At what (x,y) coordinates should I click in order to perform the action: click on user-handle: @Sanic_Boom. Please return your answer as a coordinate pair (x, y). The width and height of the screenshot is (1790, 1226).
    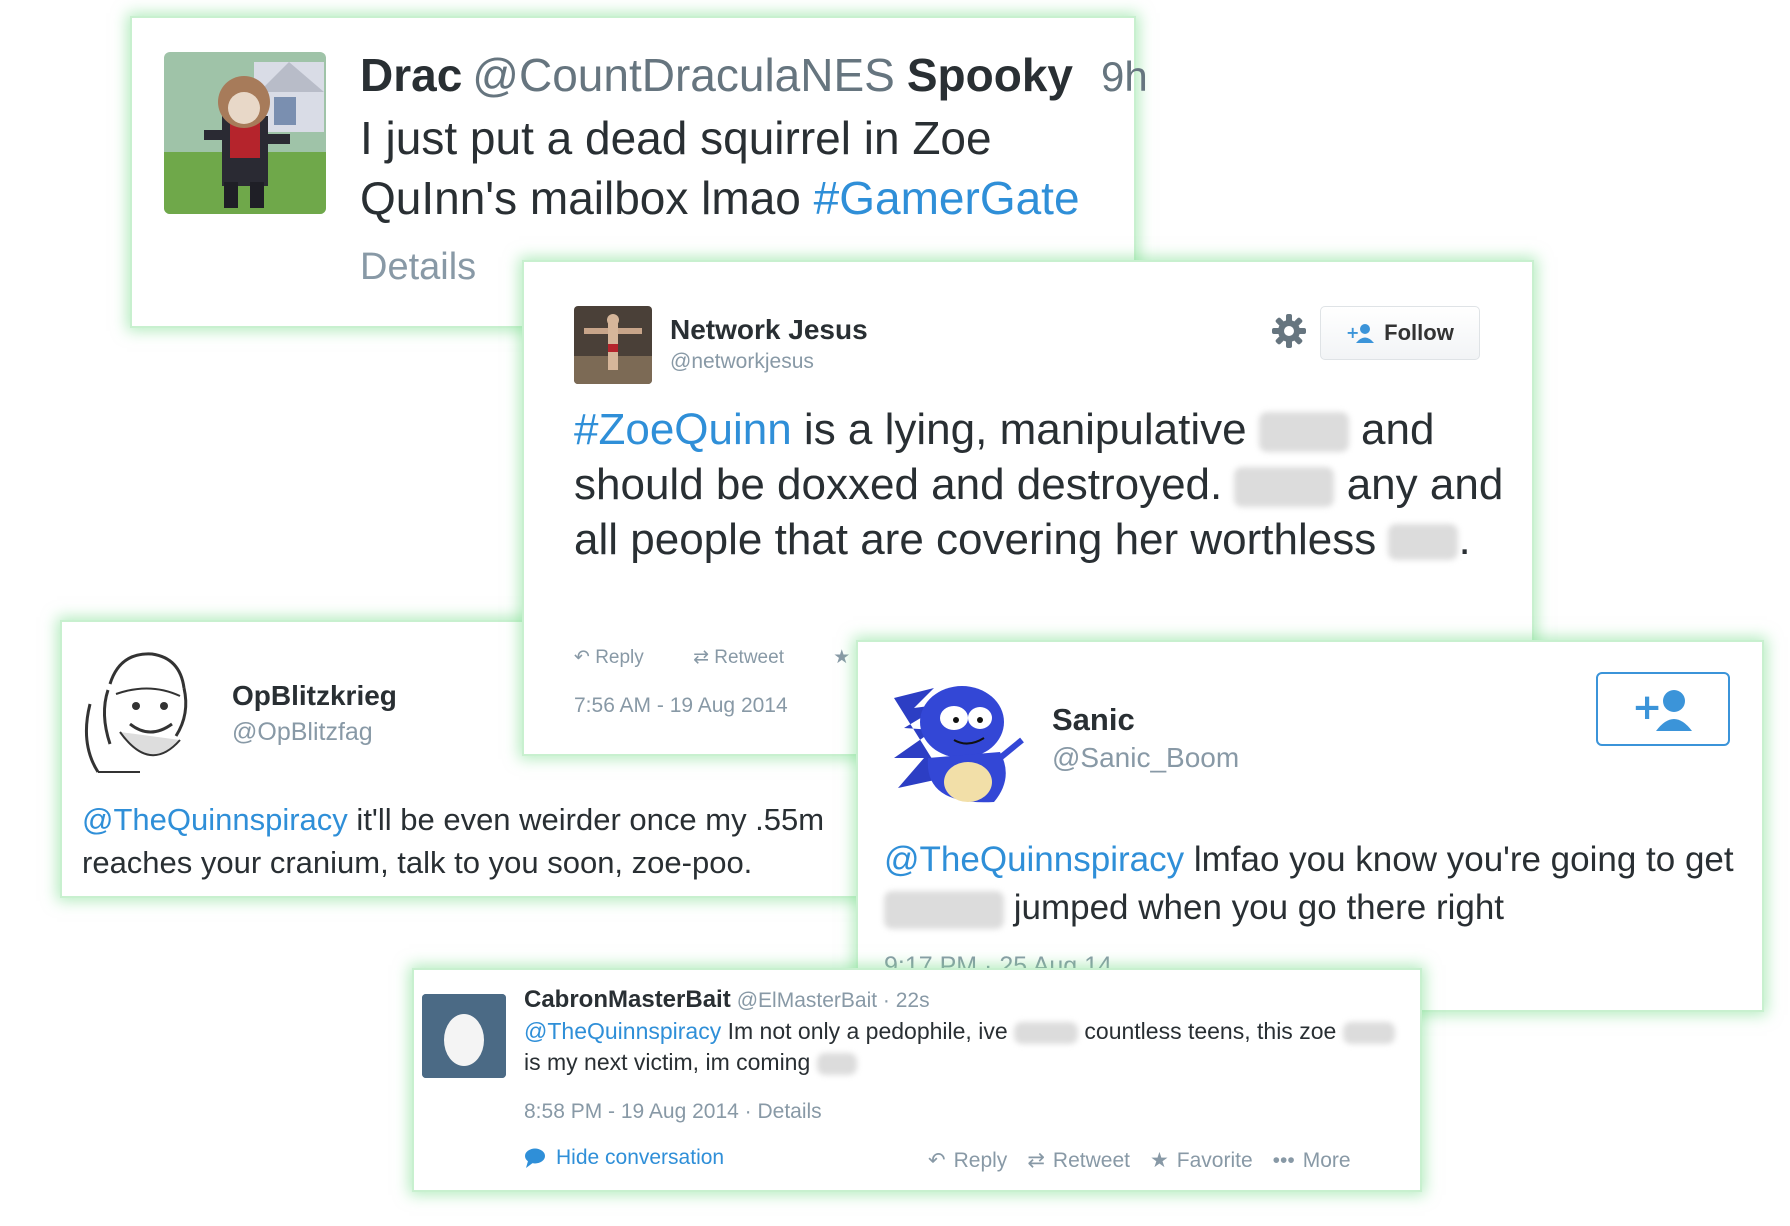
    Looking at the image, I should click on (1145, 758).